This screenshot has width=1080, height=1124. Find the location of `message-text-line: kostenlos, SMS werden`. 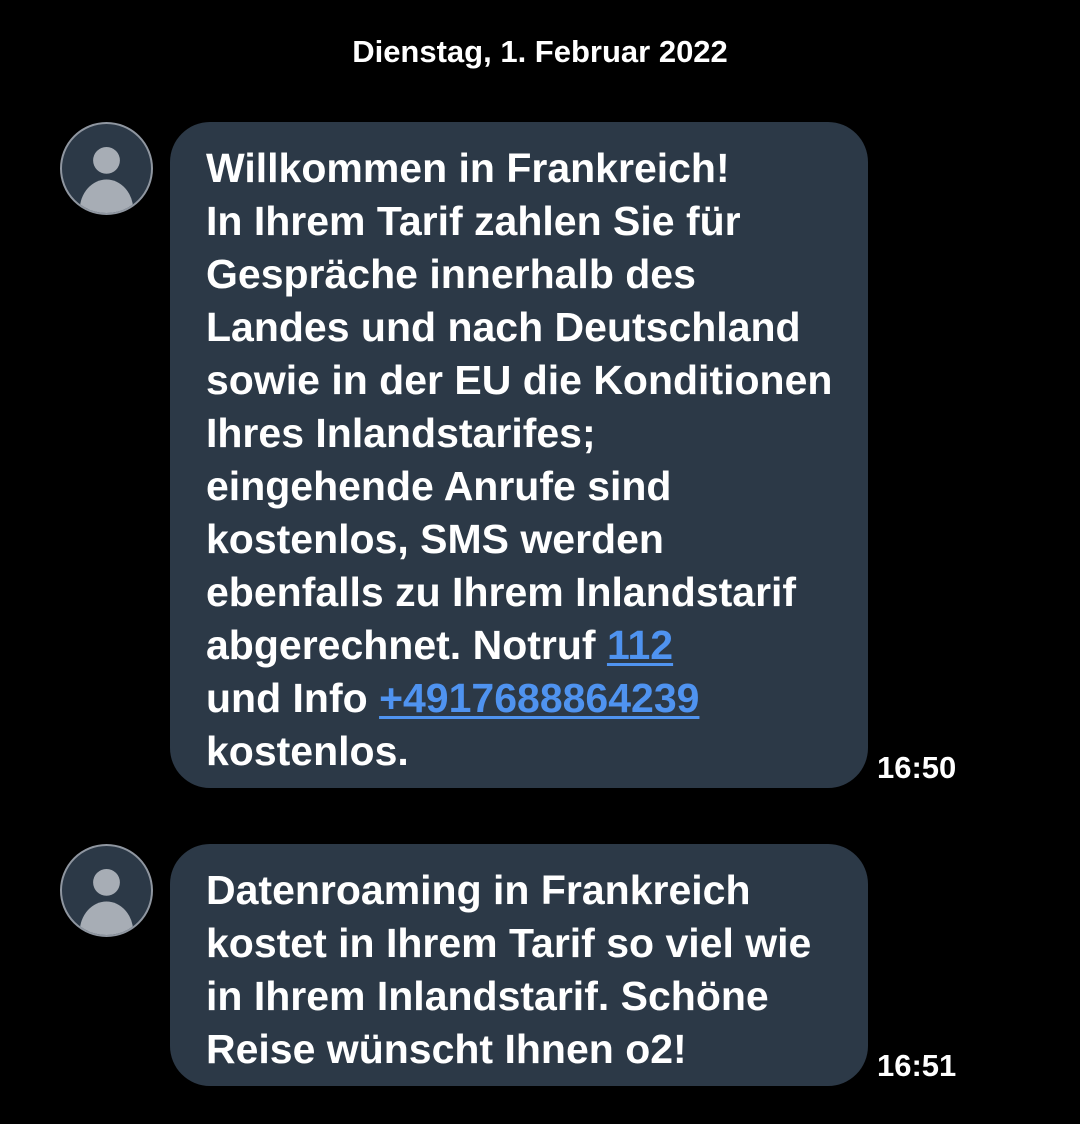

message-text-line: kostenlos, SMS werden is located at coordinates (435, 539).